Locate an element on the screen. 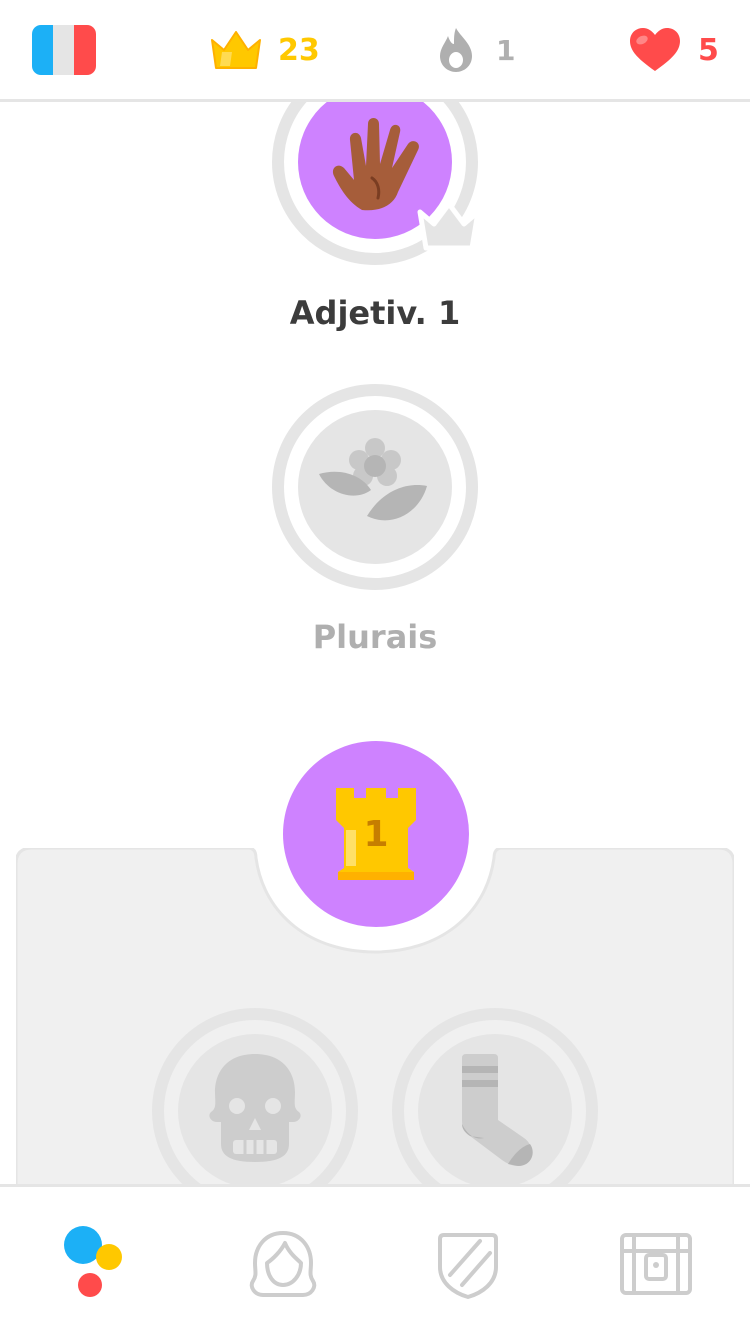  sock-icon is located at coordinates (497, 1110).